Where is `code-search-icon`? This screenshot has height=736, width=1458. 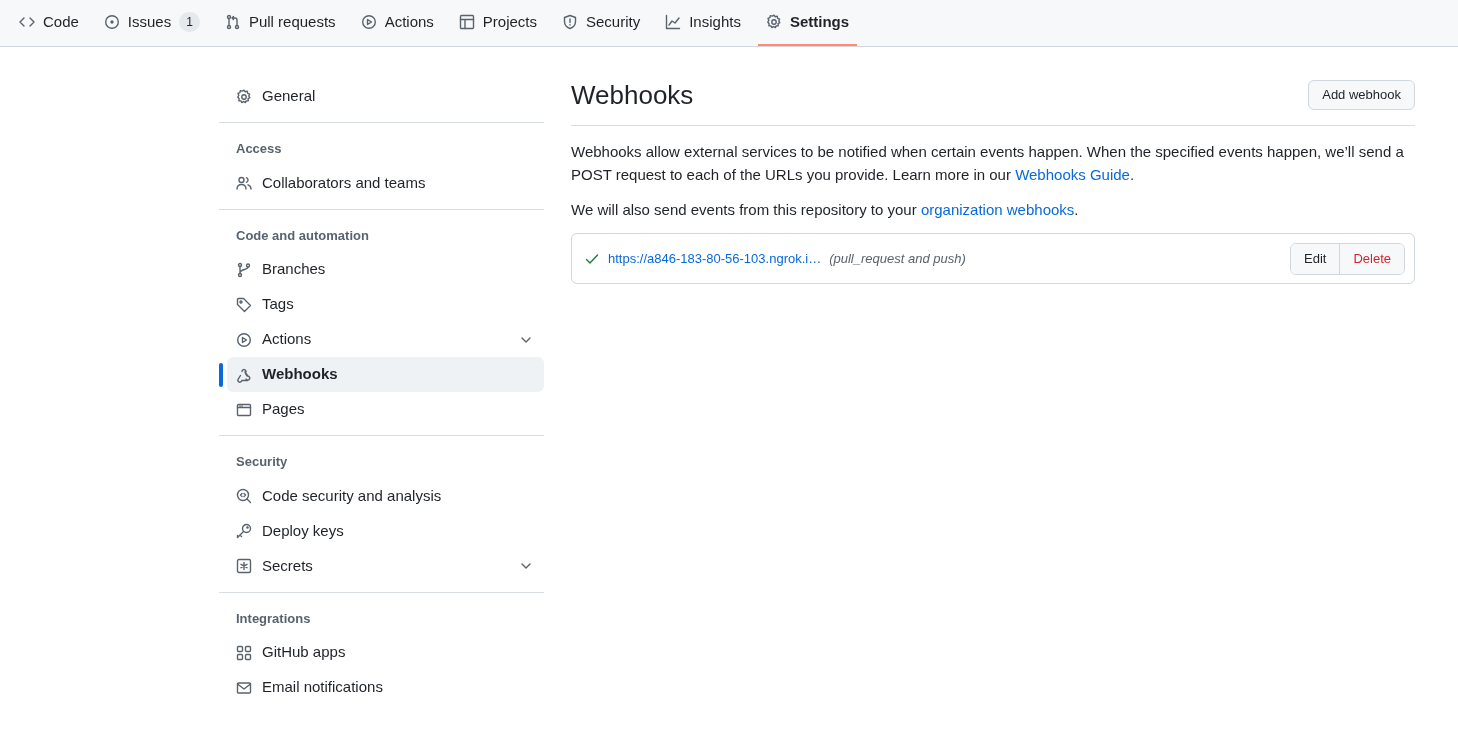
code-search-icon is located at coordinates (244, 496).